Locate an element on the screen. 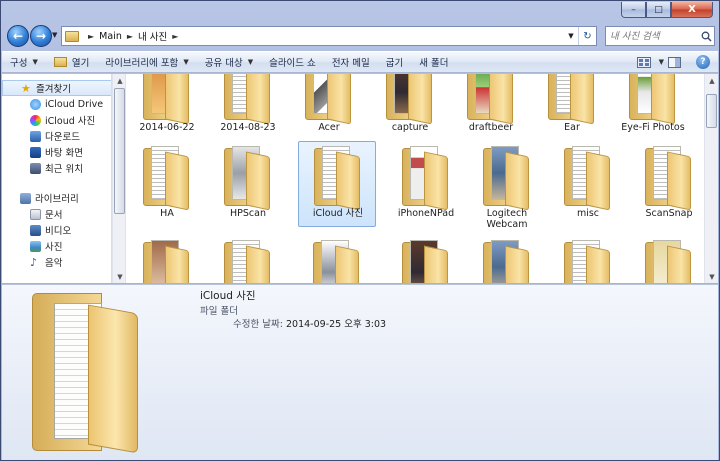 This screenshot has height=461, width=720. address-bar: ► Main ► 내 사진 ► ▼ ↻ is located at coordinates (329, 36).